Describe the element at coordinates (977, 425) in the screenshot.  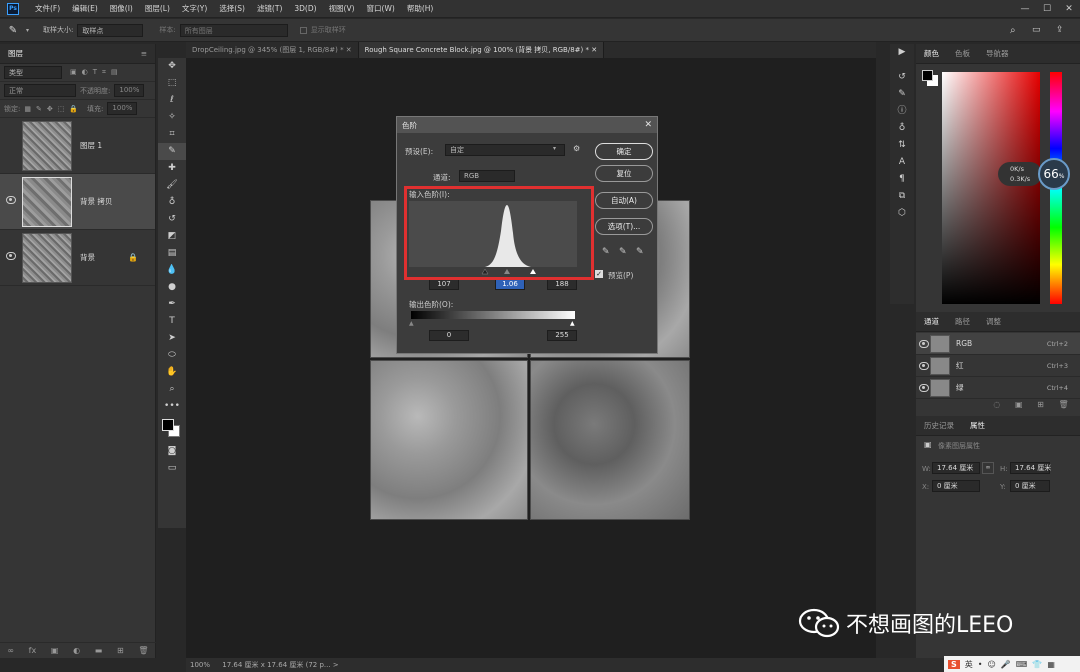
I see `tab-properties: 属性` at that location.